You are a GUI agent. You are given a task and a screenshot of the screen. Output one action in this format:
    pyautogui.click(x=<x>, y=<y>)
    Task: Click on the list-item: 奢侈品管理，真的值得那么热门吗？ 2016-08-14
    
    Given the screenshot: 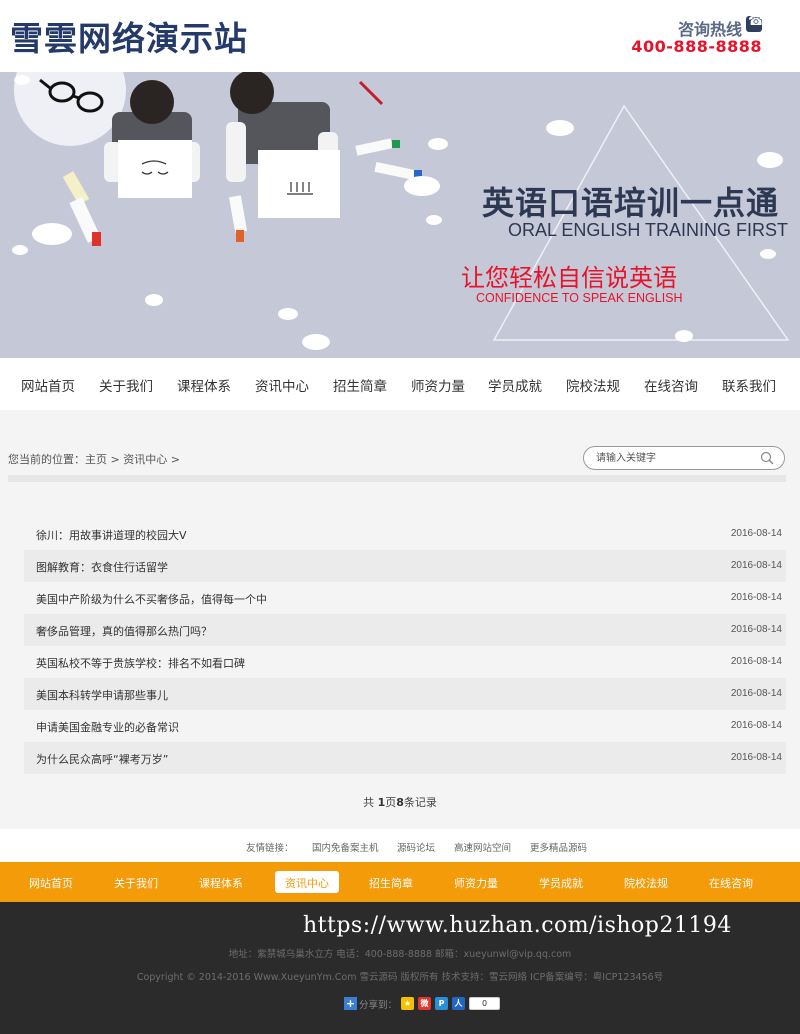 What is the action you would take?
    pyautogui.click(x=405, y=630)
    